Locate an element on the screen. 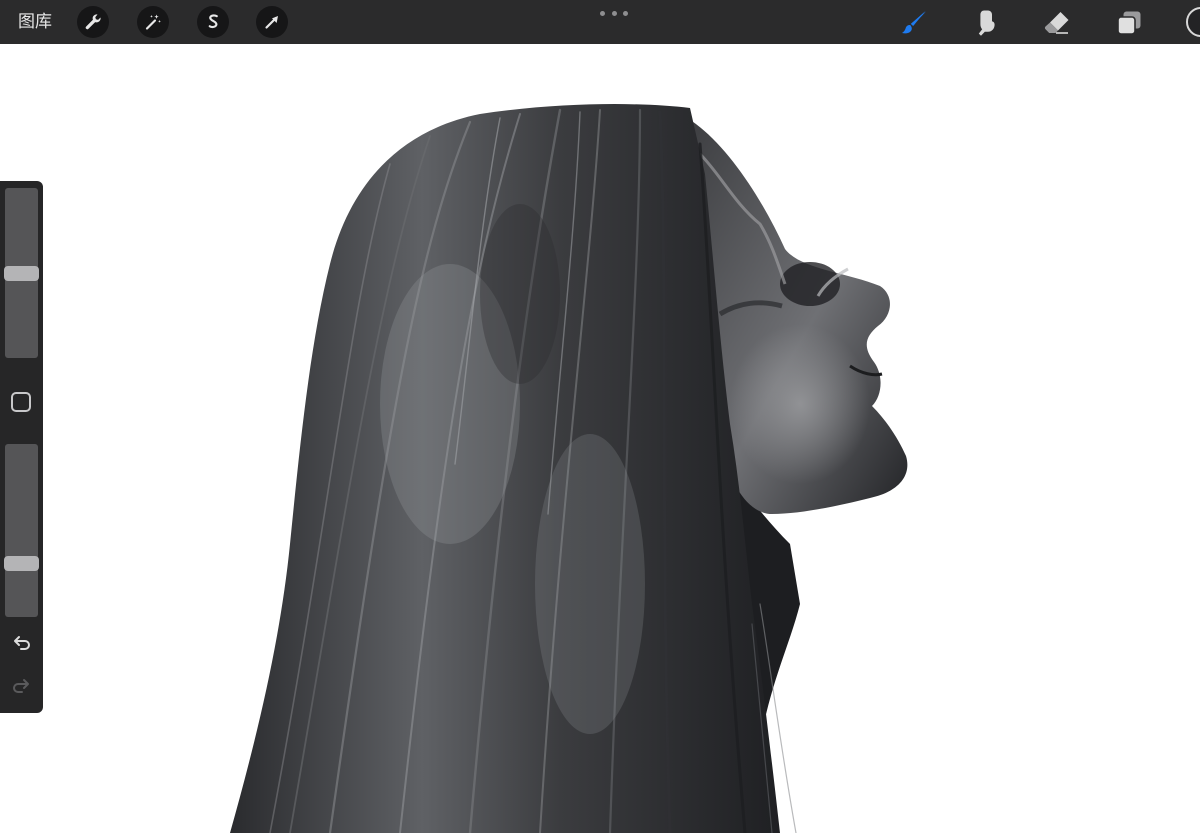 The height and width of the screenshot is (833, 1200). undo-icon is located at coordinates (22, 643).